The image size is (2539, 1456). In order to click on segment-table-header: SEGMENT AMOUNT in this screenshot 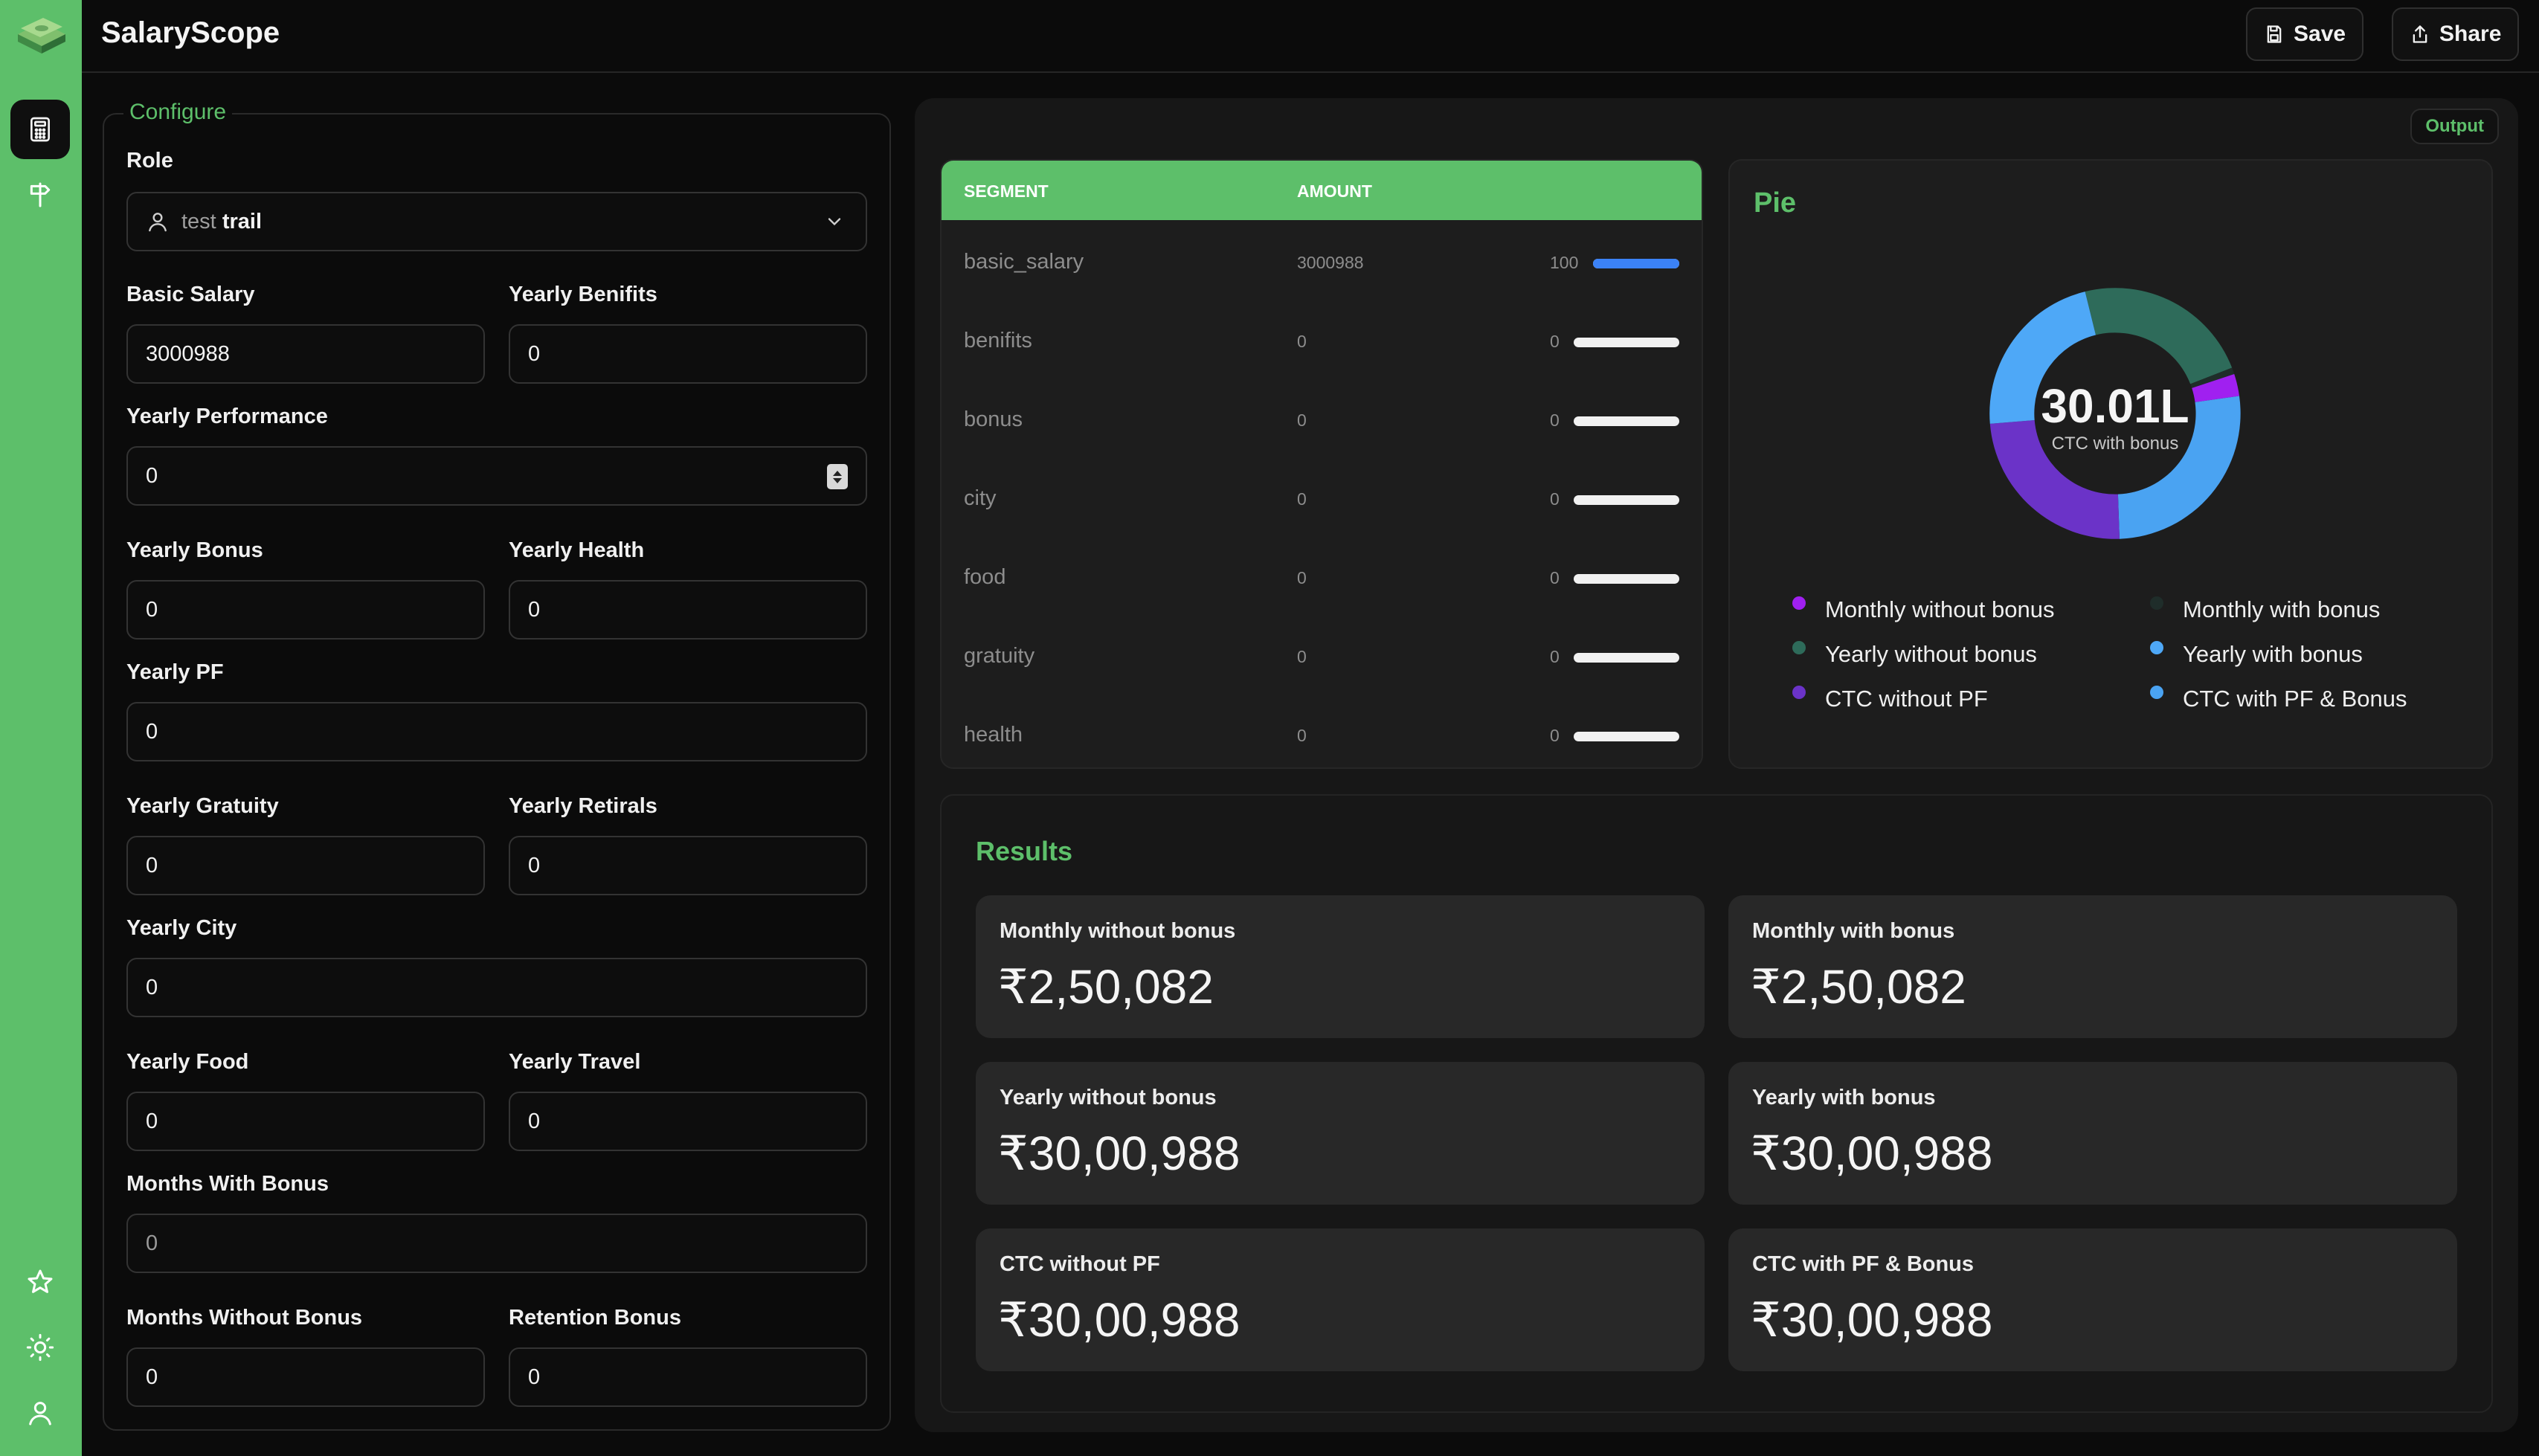, I will do `click(1322, 191)`.